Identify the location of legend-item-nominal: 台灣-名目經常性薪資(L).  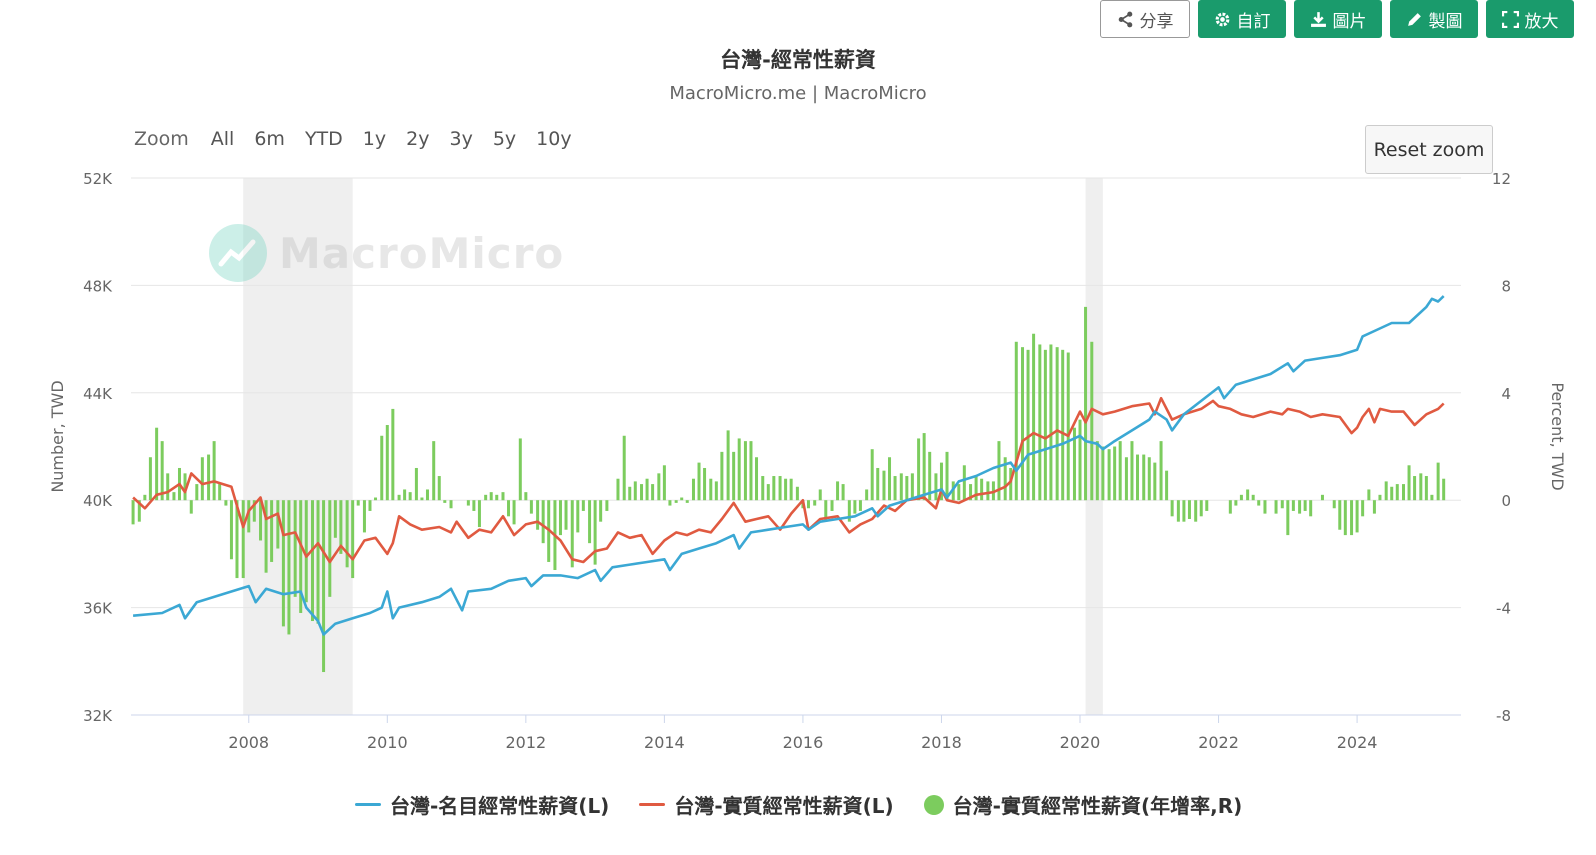
(482, 804).